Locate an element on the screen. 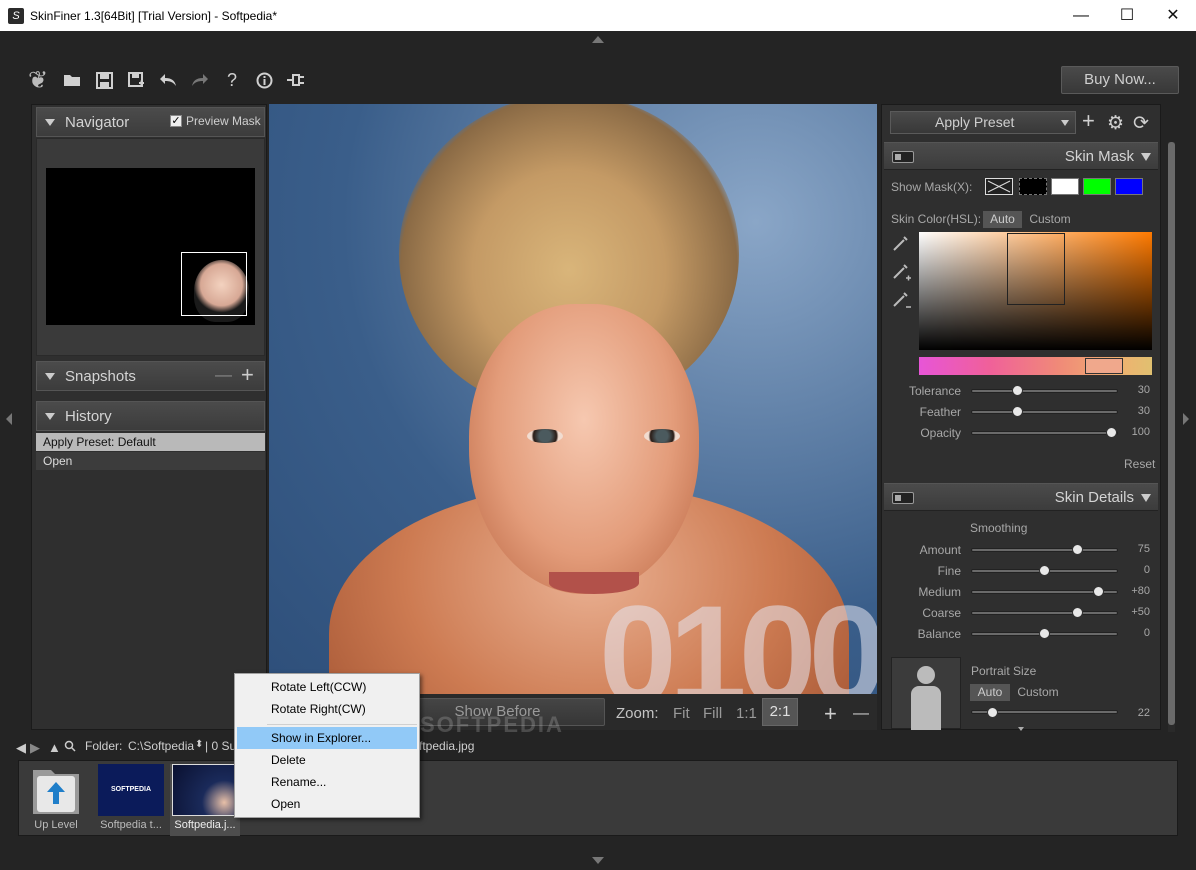 This screenshot has height=870, width=1196. eyedropper-icon is located at coordinates (902, 245).